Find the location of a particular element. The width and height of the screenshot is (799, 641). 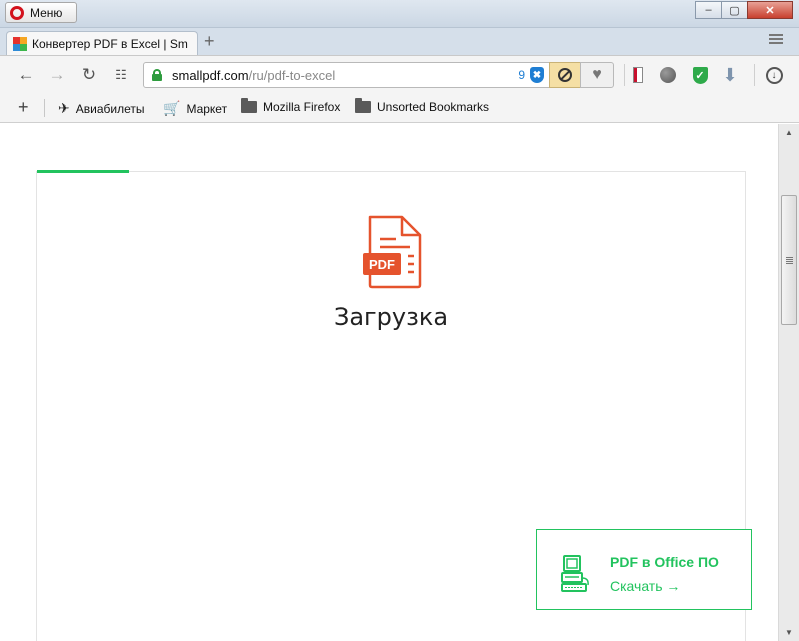

block-icon is located at coordinates (565, 75).